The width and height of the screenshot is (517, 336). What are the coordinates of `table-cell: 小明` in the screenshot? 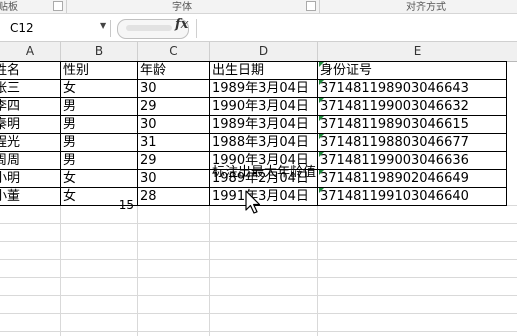 It's located at (30, 178).